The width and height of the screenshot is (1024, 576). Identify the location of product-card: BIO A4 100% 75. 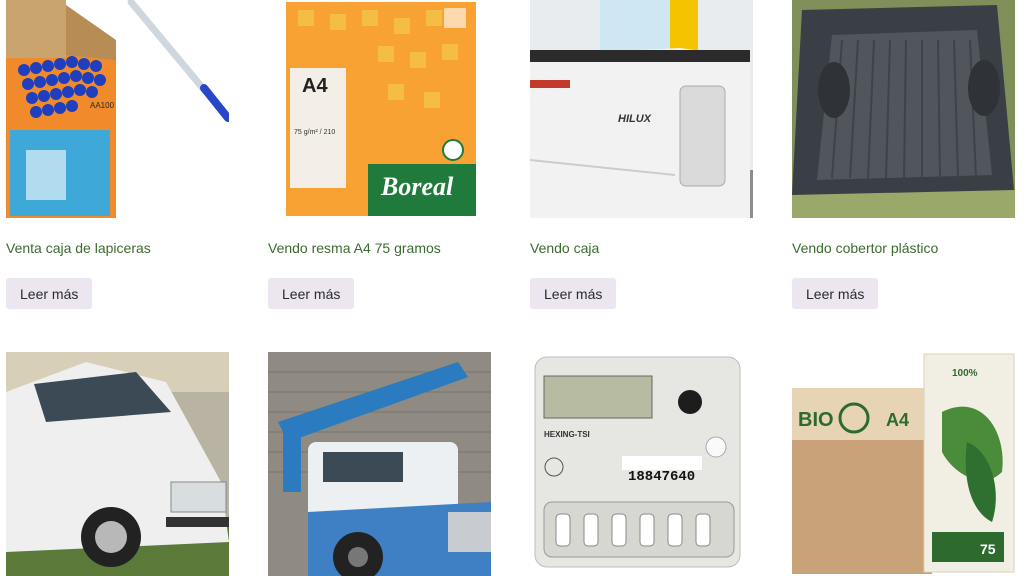
(903, 464).